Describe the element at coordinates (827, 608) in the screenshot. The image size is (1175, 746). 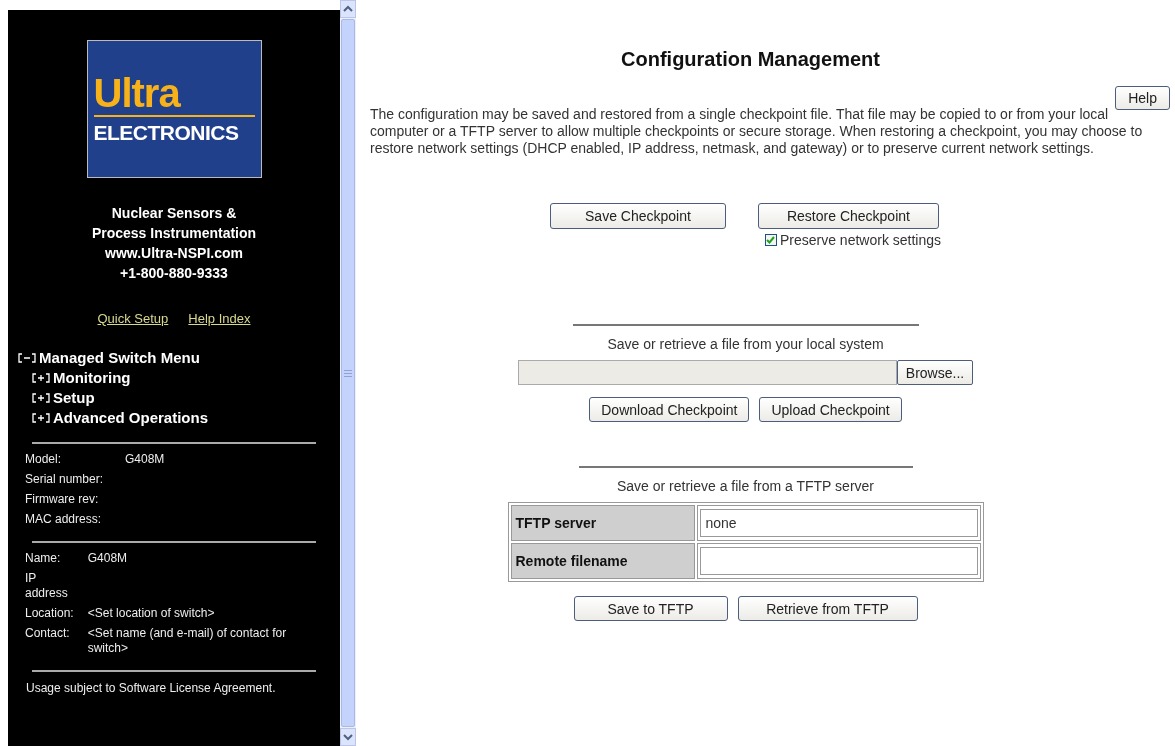
I see `retrieve-from-tftp-button: Retrieve from TFTP` at that location.